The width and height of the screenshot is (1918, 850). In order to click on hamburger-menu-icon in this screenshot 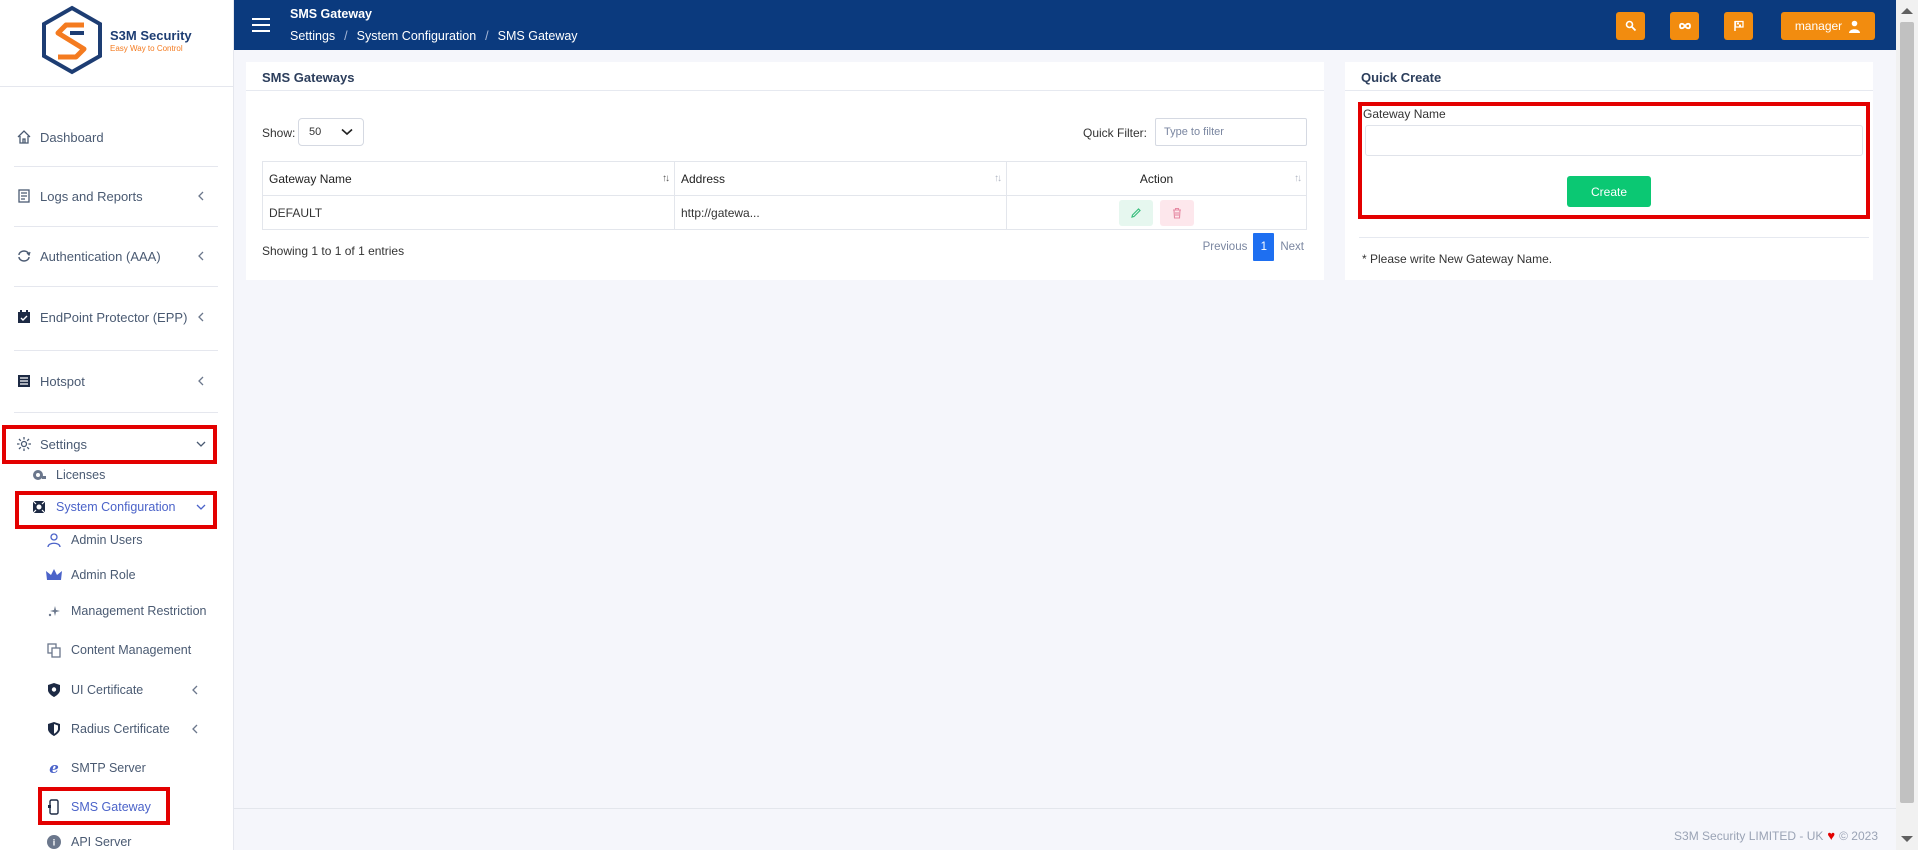, I will do `click(261, 25)`.